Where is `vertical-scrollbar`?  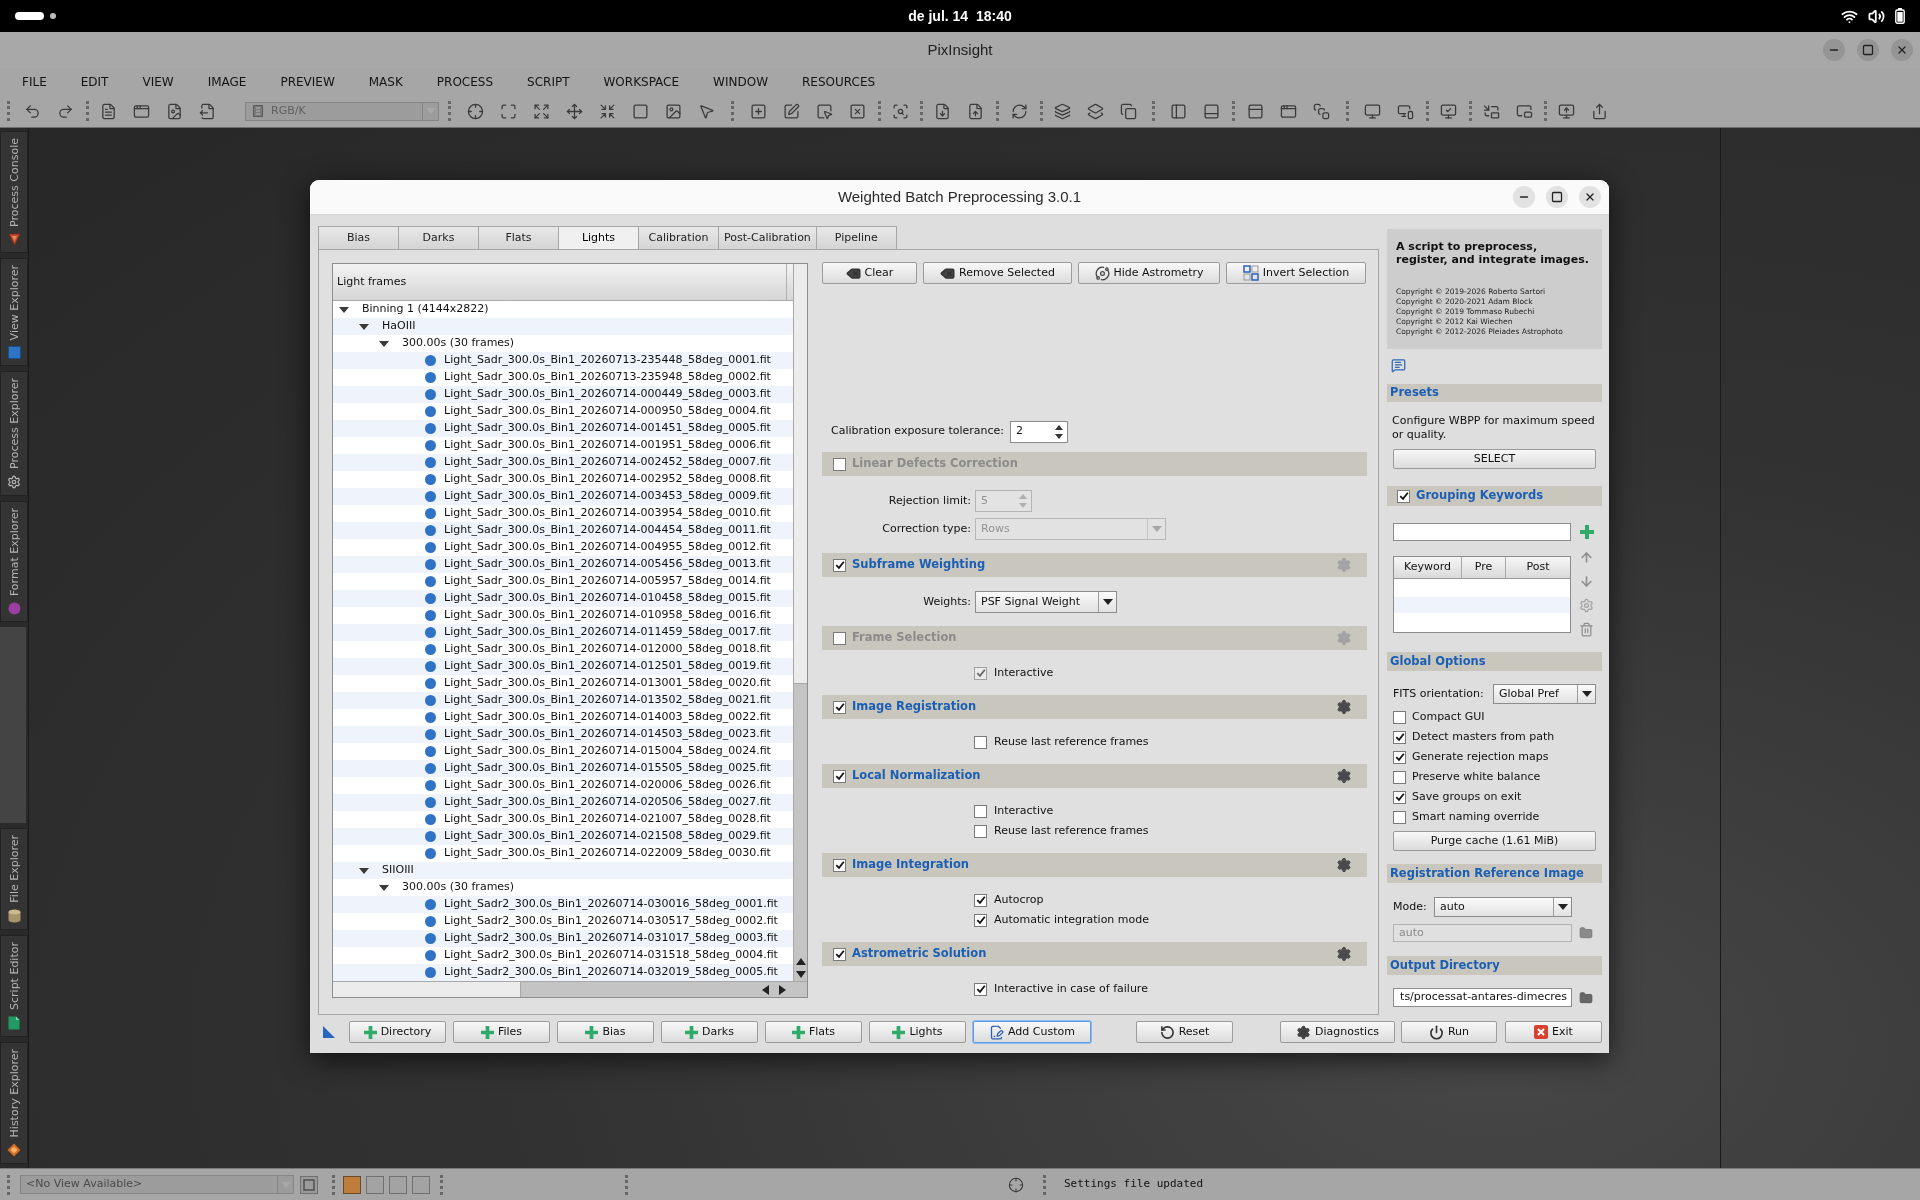 vertical-scrollbar is located at coordinates (800, 622).